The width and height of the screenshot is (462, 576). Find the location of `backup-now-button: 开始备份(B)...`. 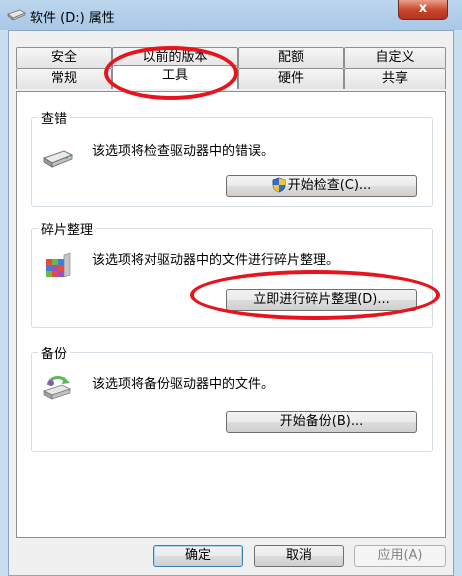

backup-now-button: 开始备份(B)... is located at coordinates (321, 422).